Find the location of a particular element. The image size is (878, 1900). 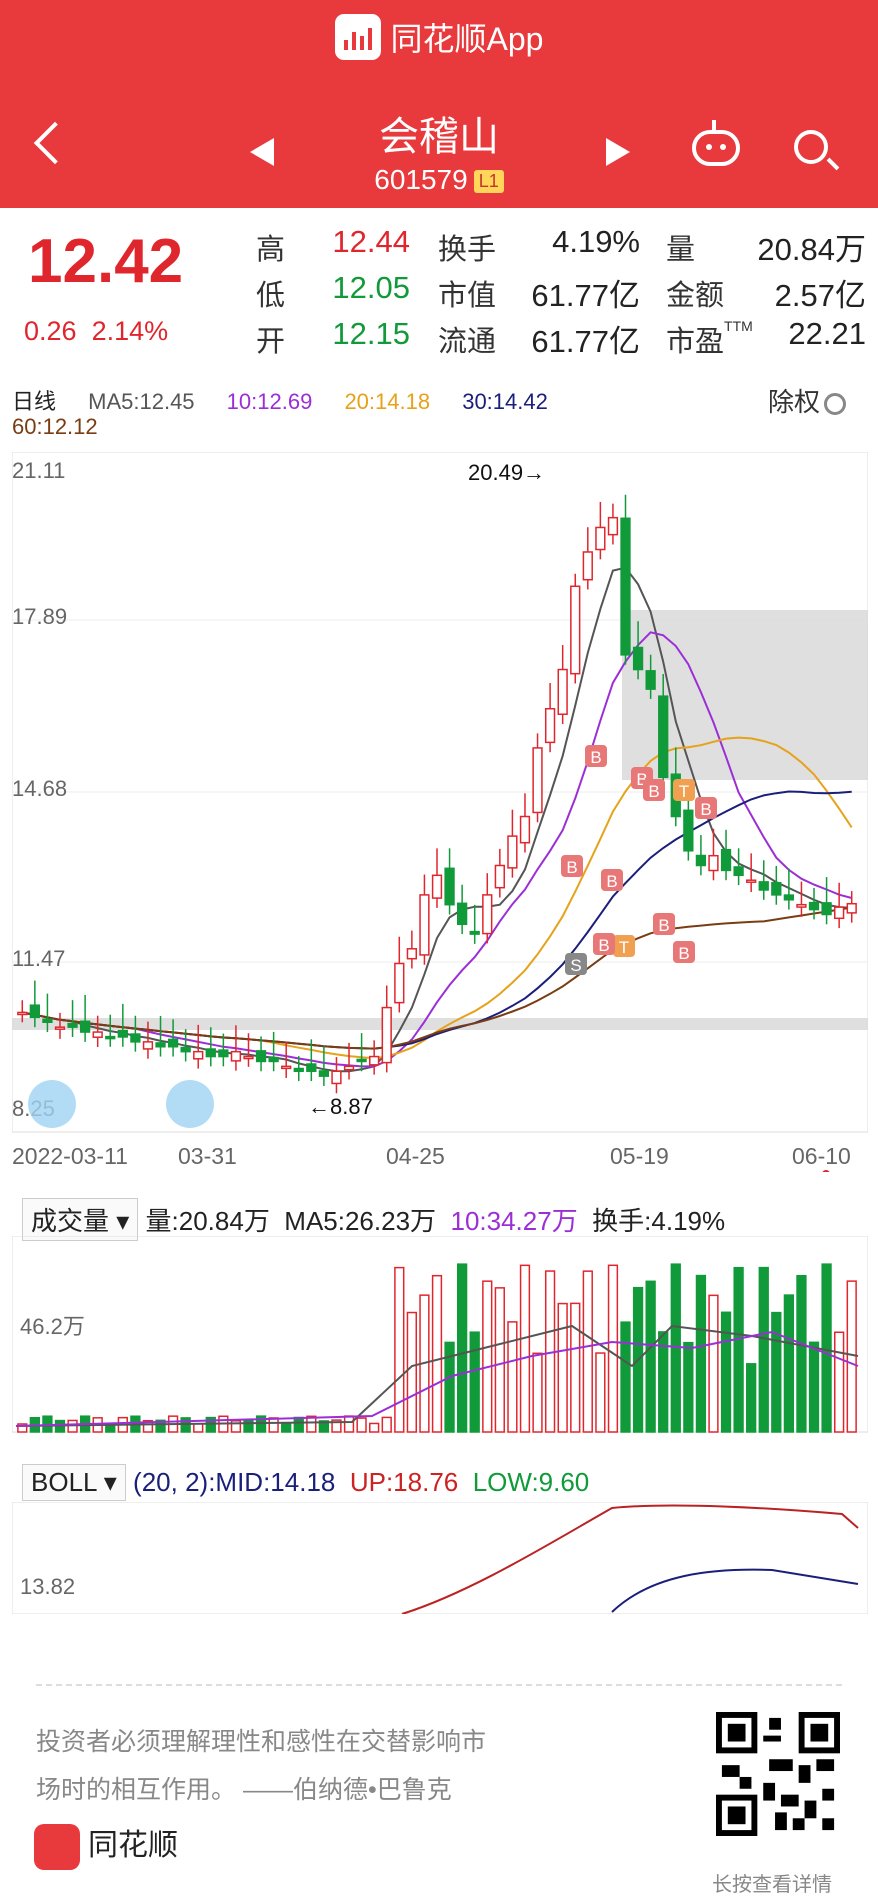

volume-selector: 成交量 ▾ is located at coordinates (80, 1219).